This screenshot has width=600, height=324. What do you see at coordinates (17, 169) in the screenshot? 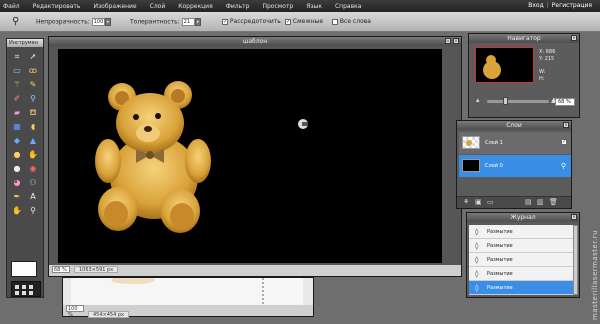
I see `burn-icon: ●` at bounding box center [17, 169].